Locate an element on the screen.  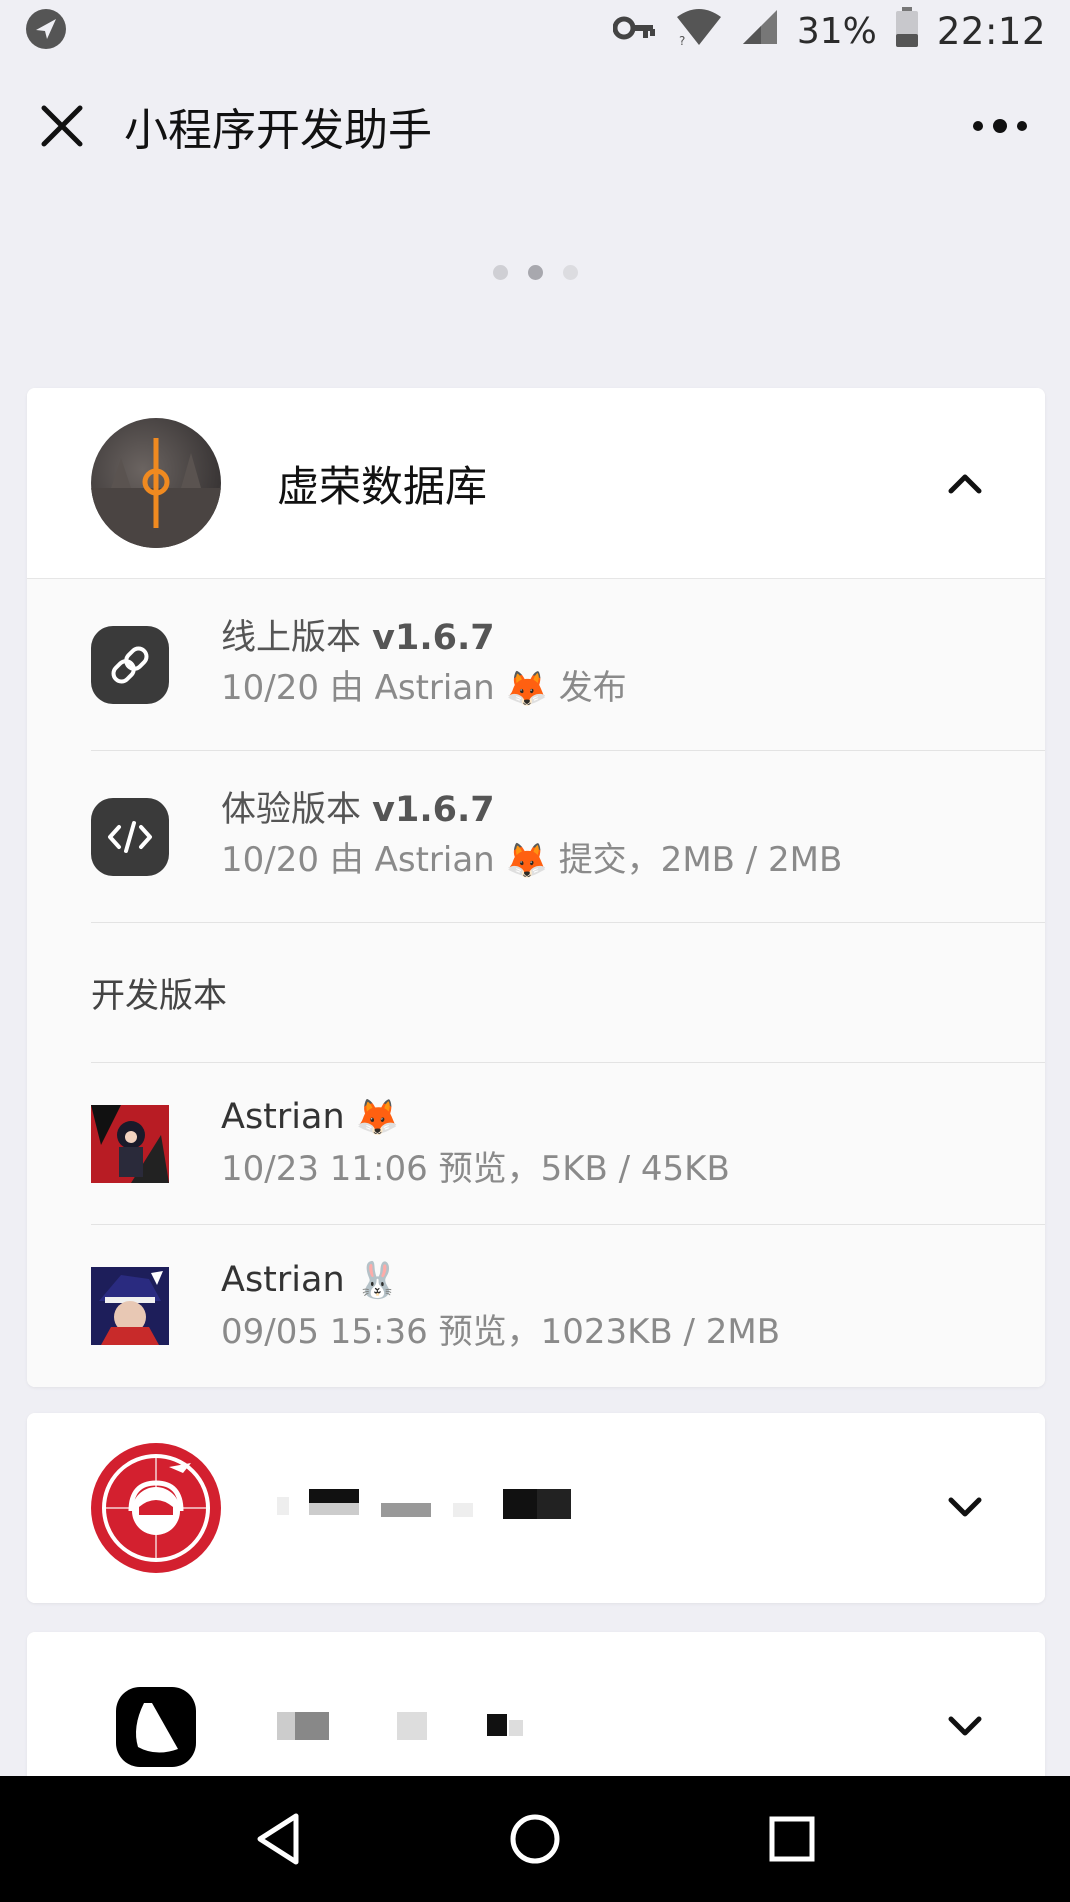
status-bar: ? 31% 22:12 is located at coordinates (535, 31).